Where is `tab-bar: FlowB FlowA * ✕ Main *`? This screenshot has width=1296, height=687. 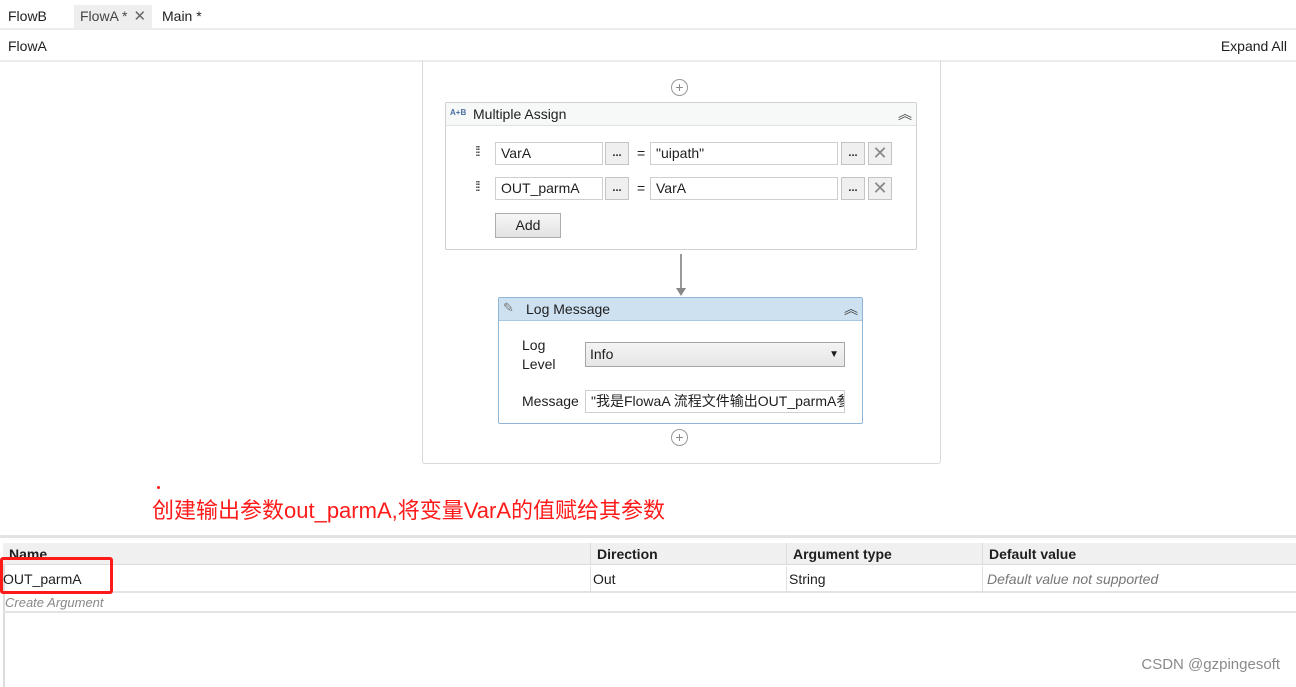 tab-bar: FlowB FlowA * ✕ Main * is located at coordinates (648, 15).